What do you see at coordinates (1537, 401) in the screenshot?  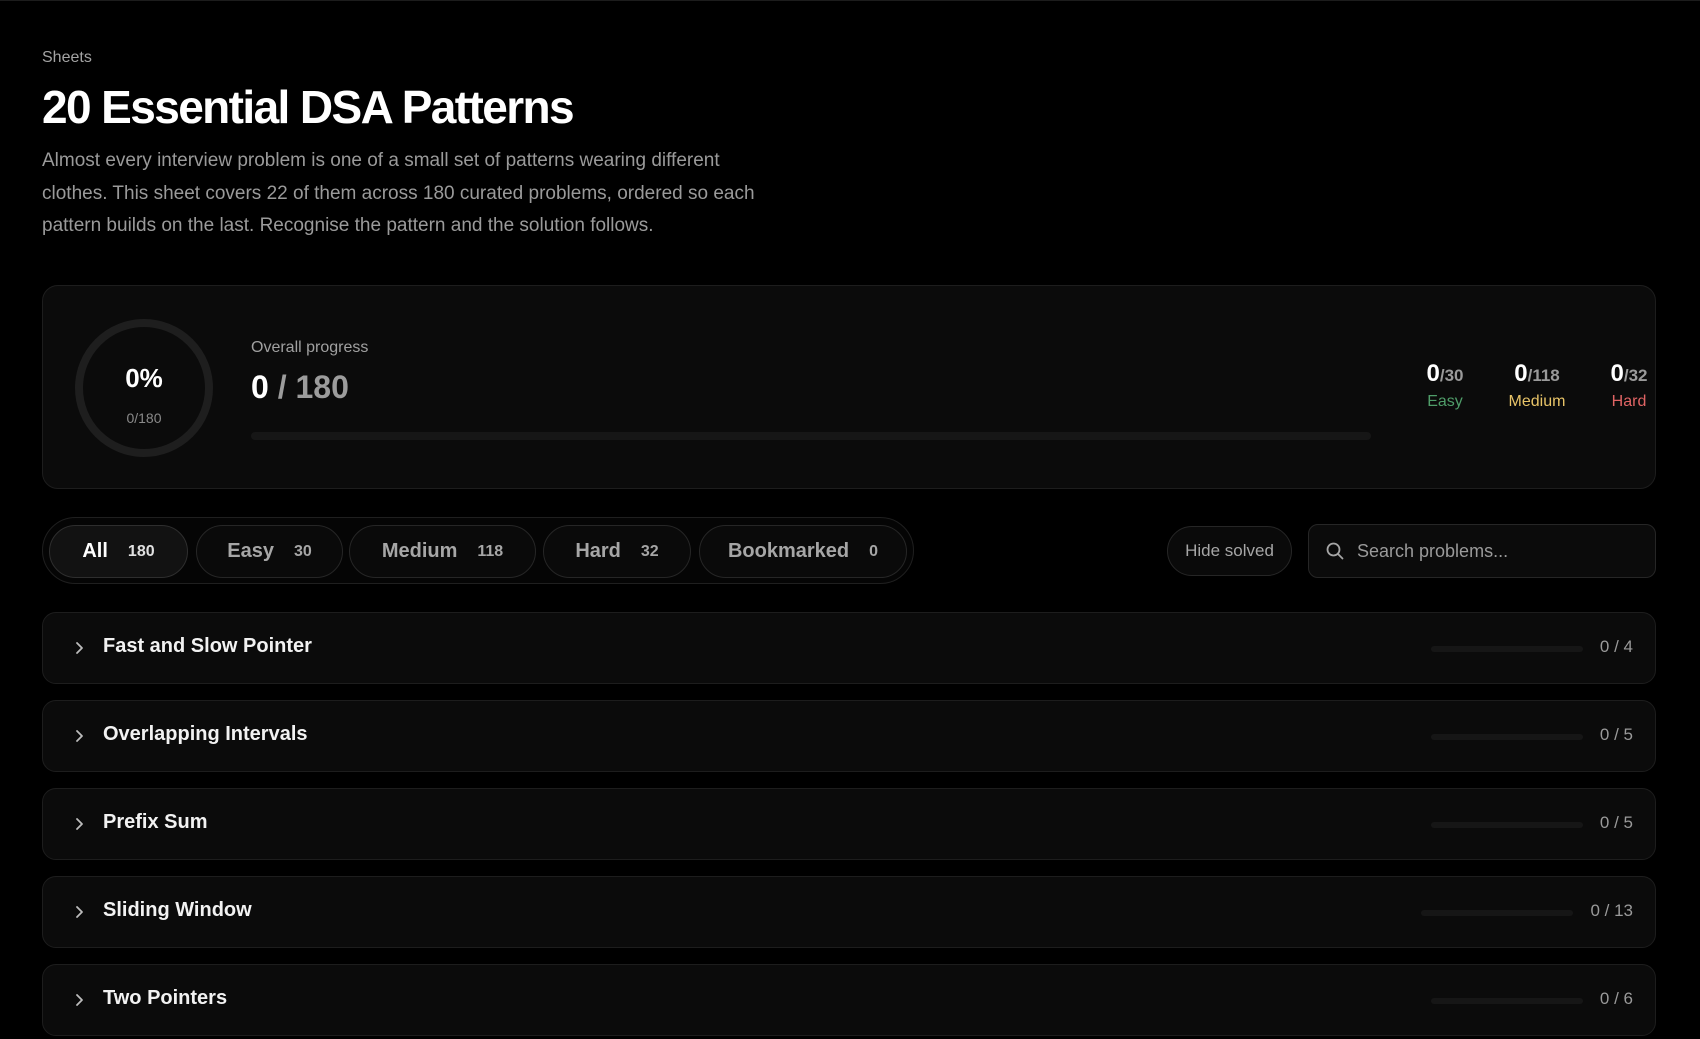 I see `medium-label: Medium` at bounding box center [1537, 401].